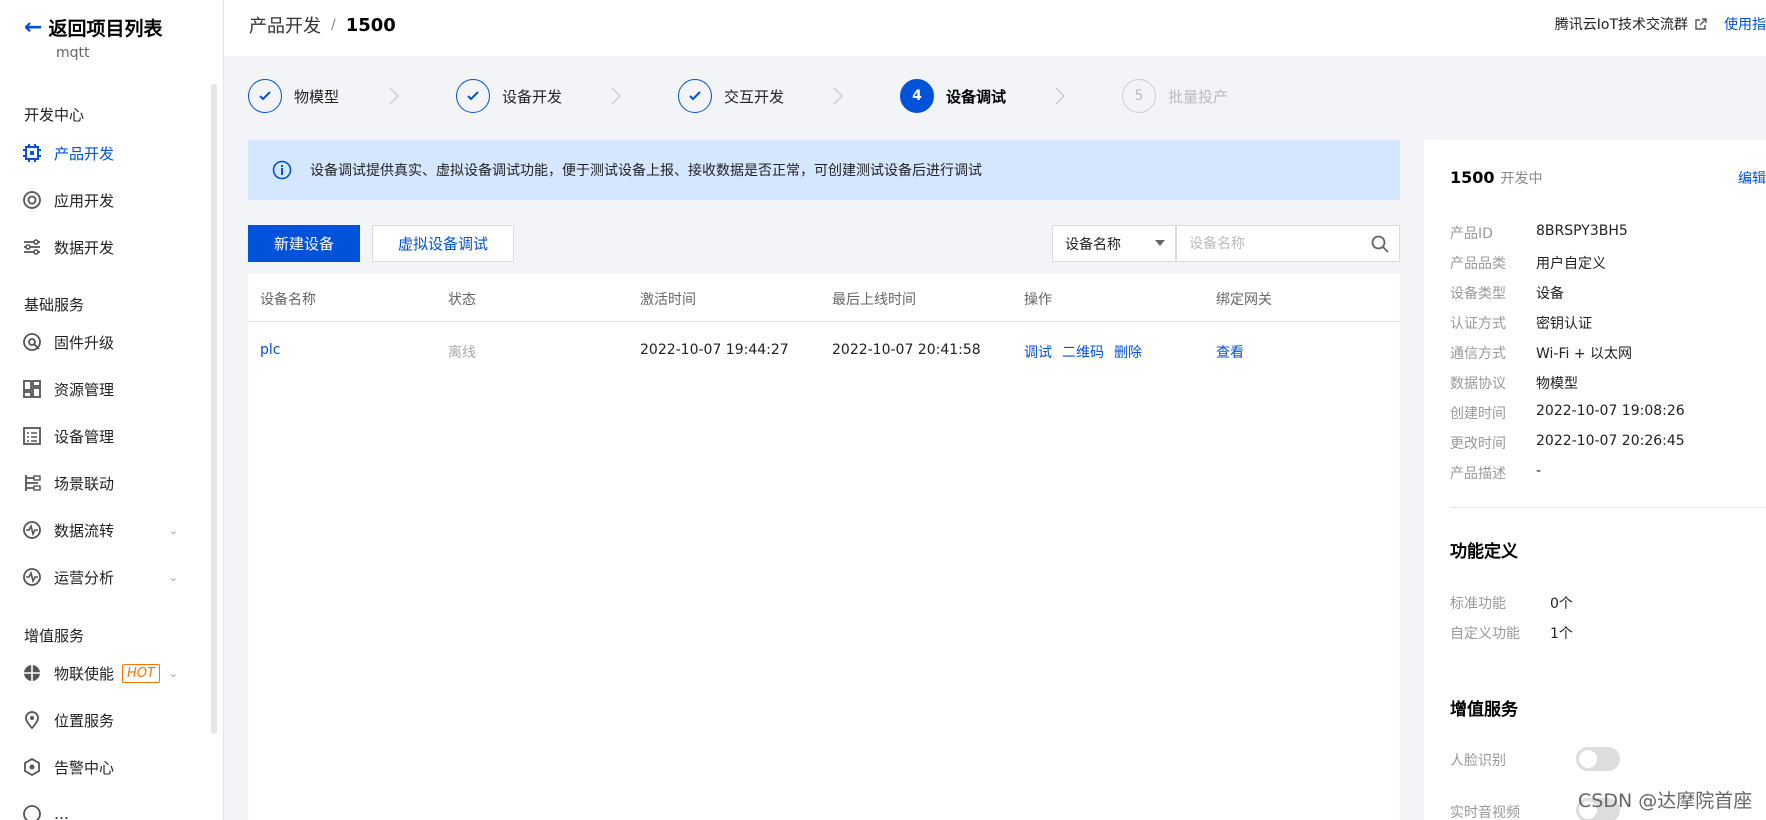  What do you see at coordinates (32, 720) in the screenshot?
I see `location-pin-icon` at bounding box center [32, 720].